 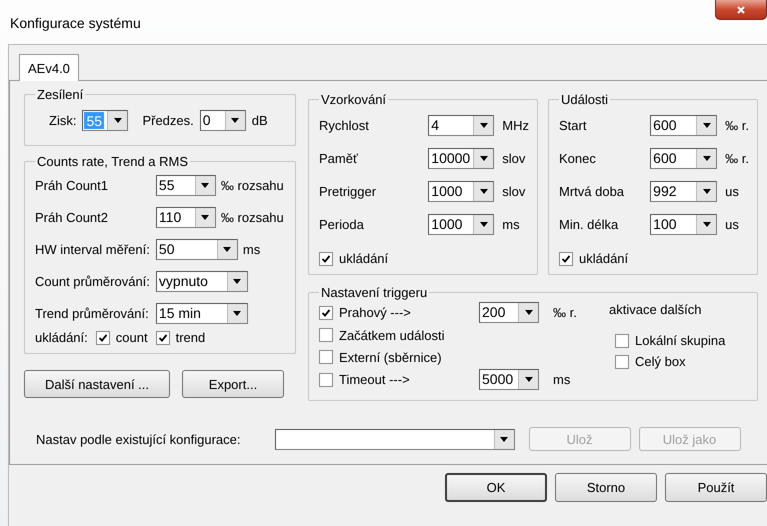 I want to click on field-label: Nastav podle existující konfigurace:, so click(x=138, y=439).